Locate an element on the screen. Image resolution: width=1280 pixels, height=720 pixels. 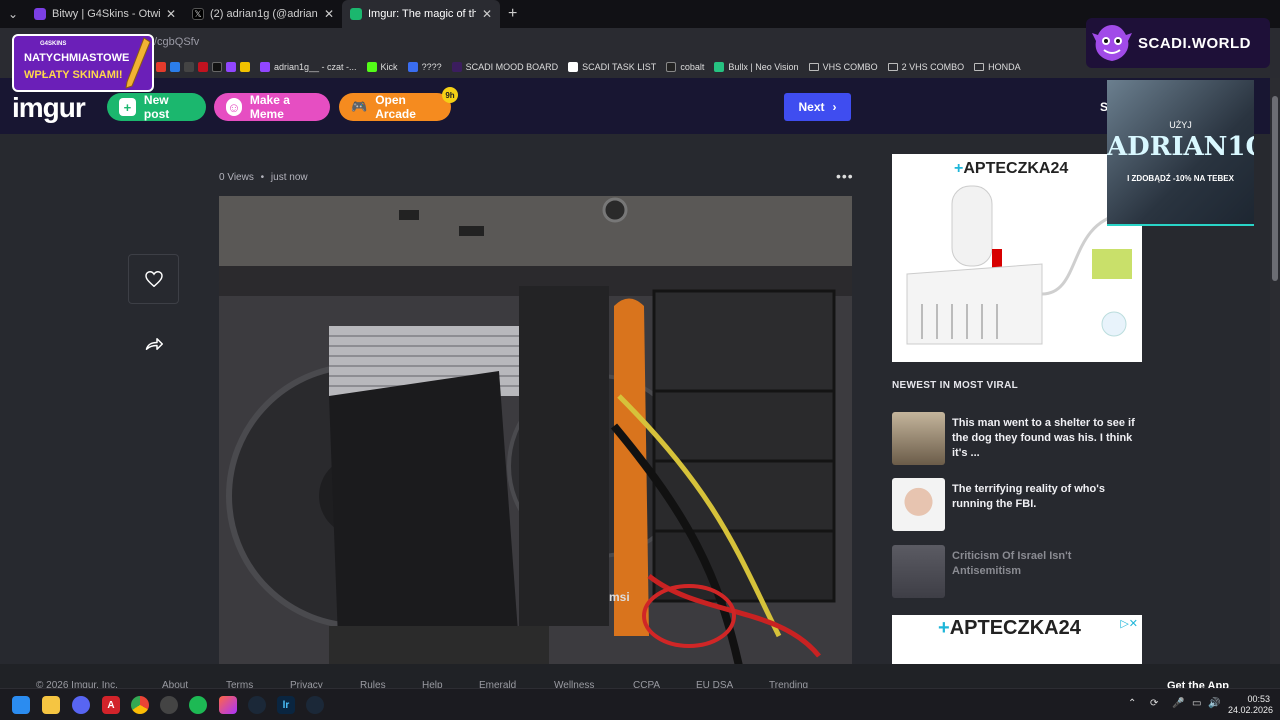
bookmark-folder: 2 VHS COMBO is located at coordinates (926, 67).